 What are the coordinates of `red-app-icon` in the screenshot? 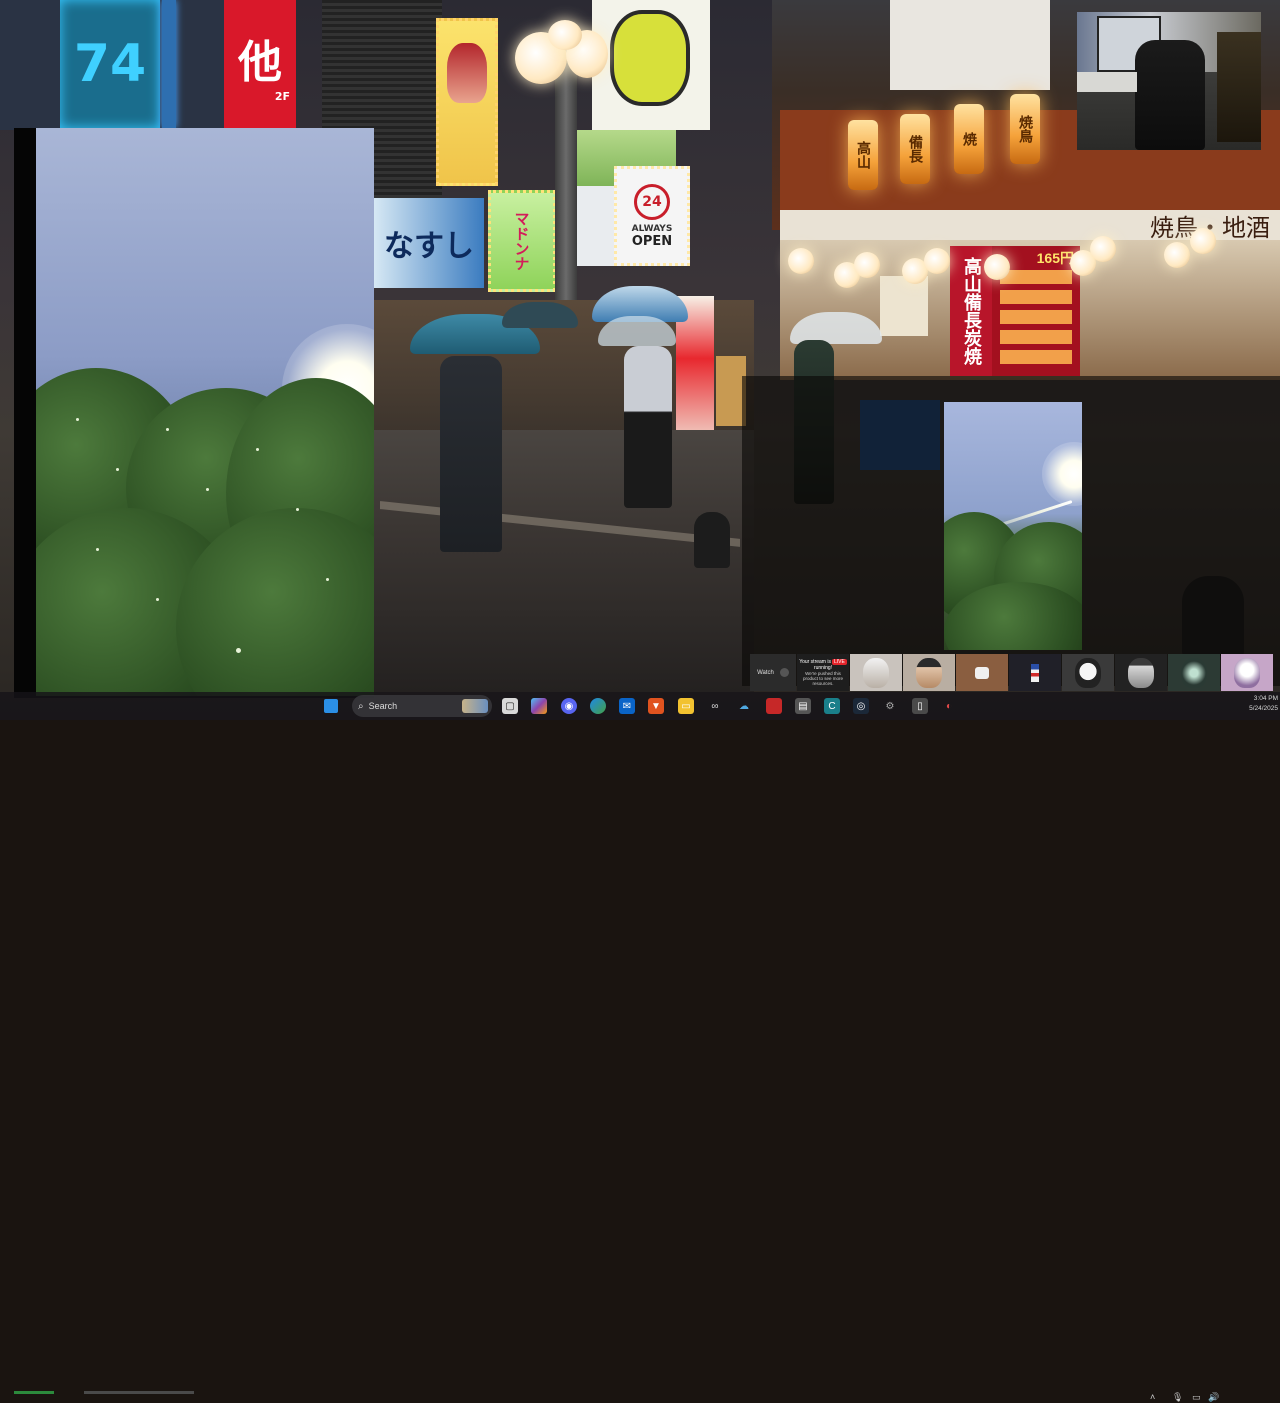 It's located at (774, 706).